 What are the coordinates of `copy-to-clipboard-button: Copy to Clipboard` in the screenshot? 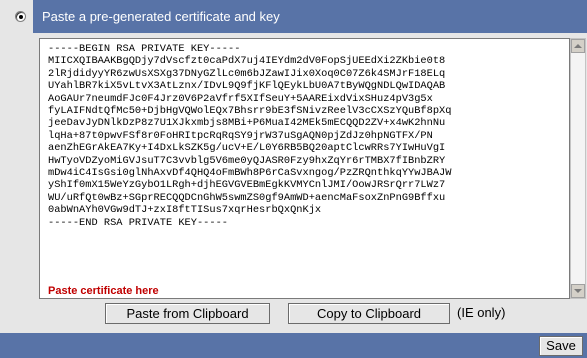 It's located at (369, 313).